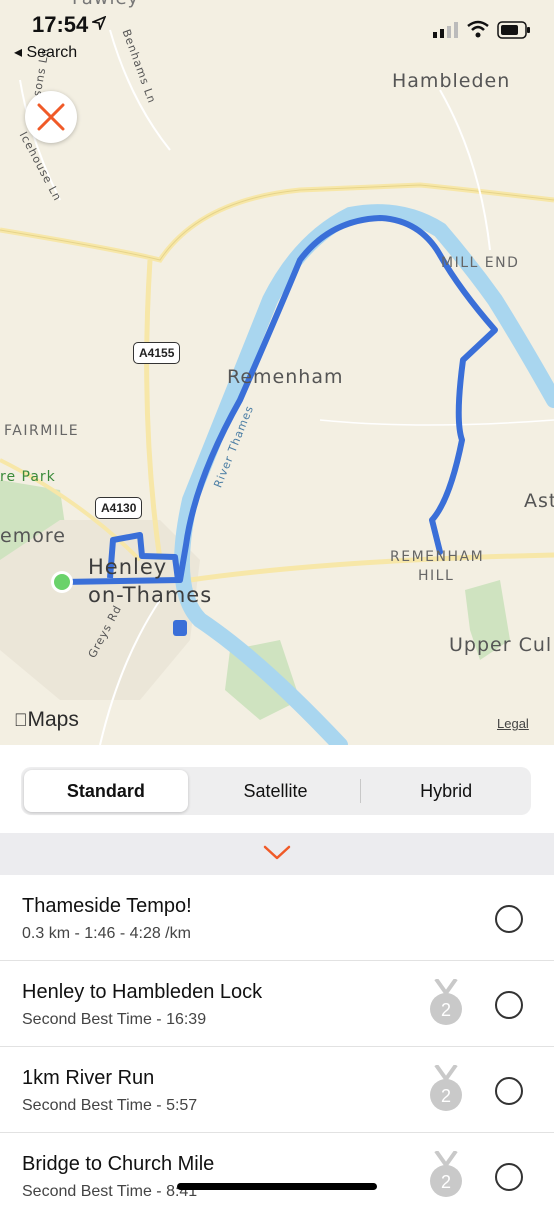  Describe the element at coordinates (513, 723) in the screenshot. I see `legal-link: Legal` at that location.